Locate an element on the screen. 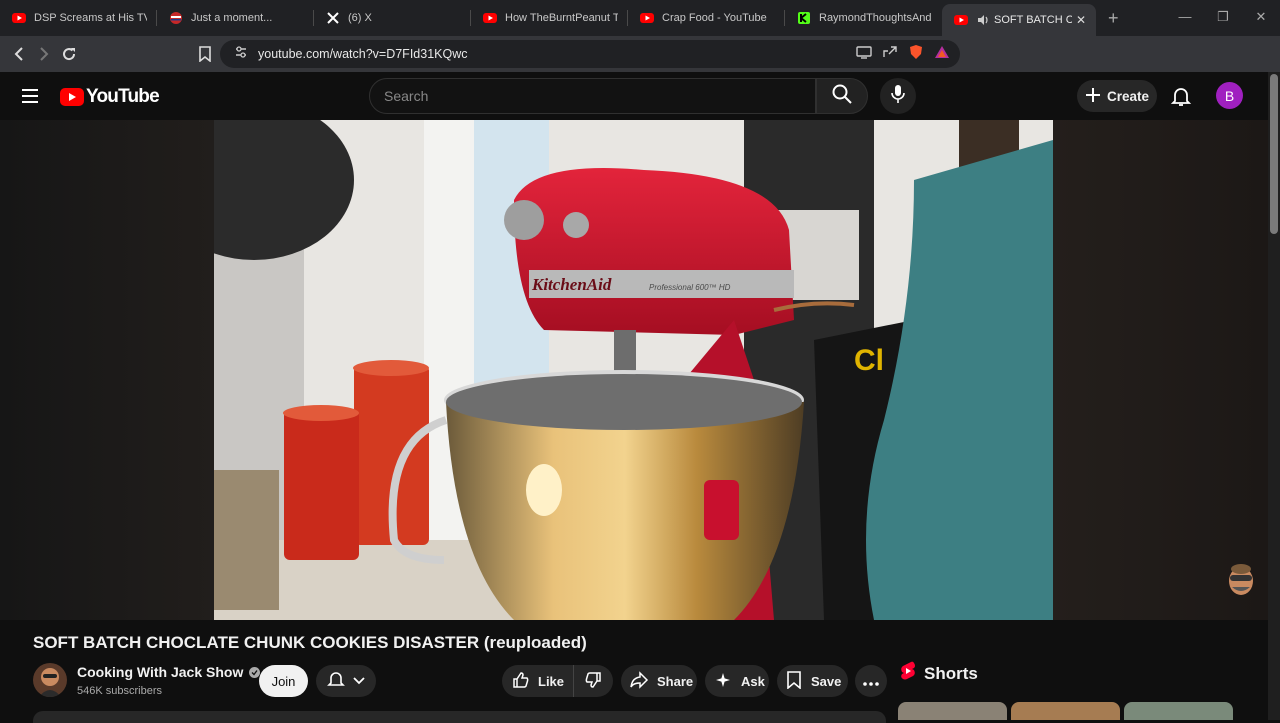 The width and height of the screenshot is (1280, 723). shorts-thumbnails is located at coordinates (1065, 711).